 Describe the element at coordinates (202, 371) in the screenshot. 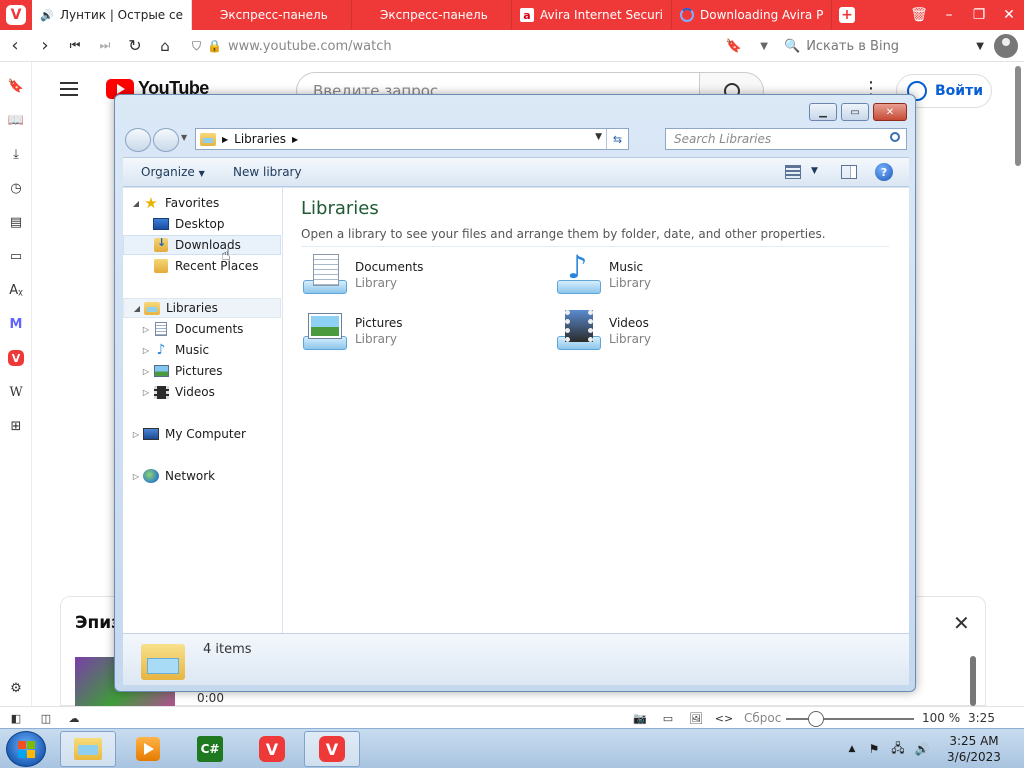

I see `nav-pictures: ▷ Pictures` at that location.